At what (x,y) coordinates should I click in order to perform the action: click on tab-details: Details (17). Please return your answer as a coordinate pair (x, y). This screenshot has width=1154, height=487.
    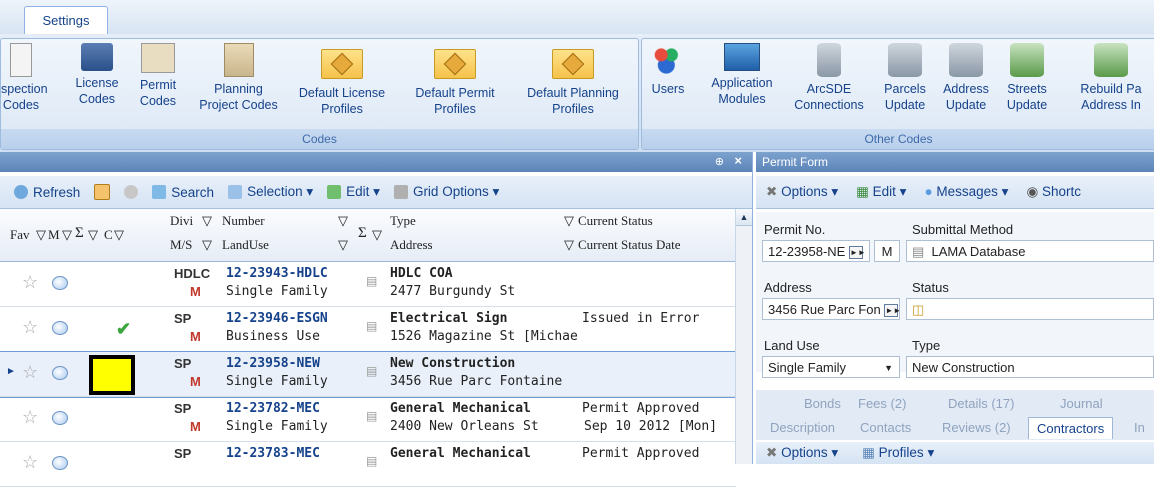
    Looking at the image, I should click on (981, 403).